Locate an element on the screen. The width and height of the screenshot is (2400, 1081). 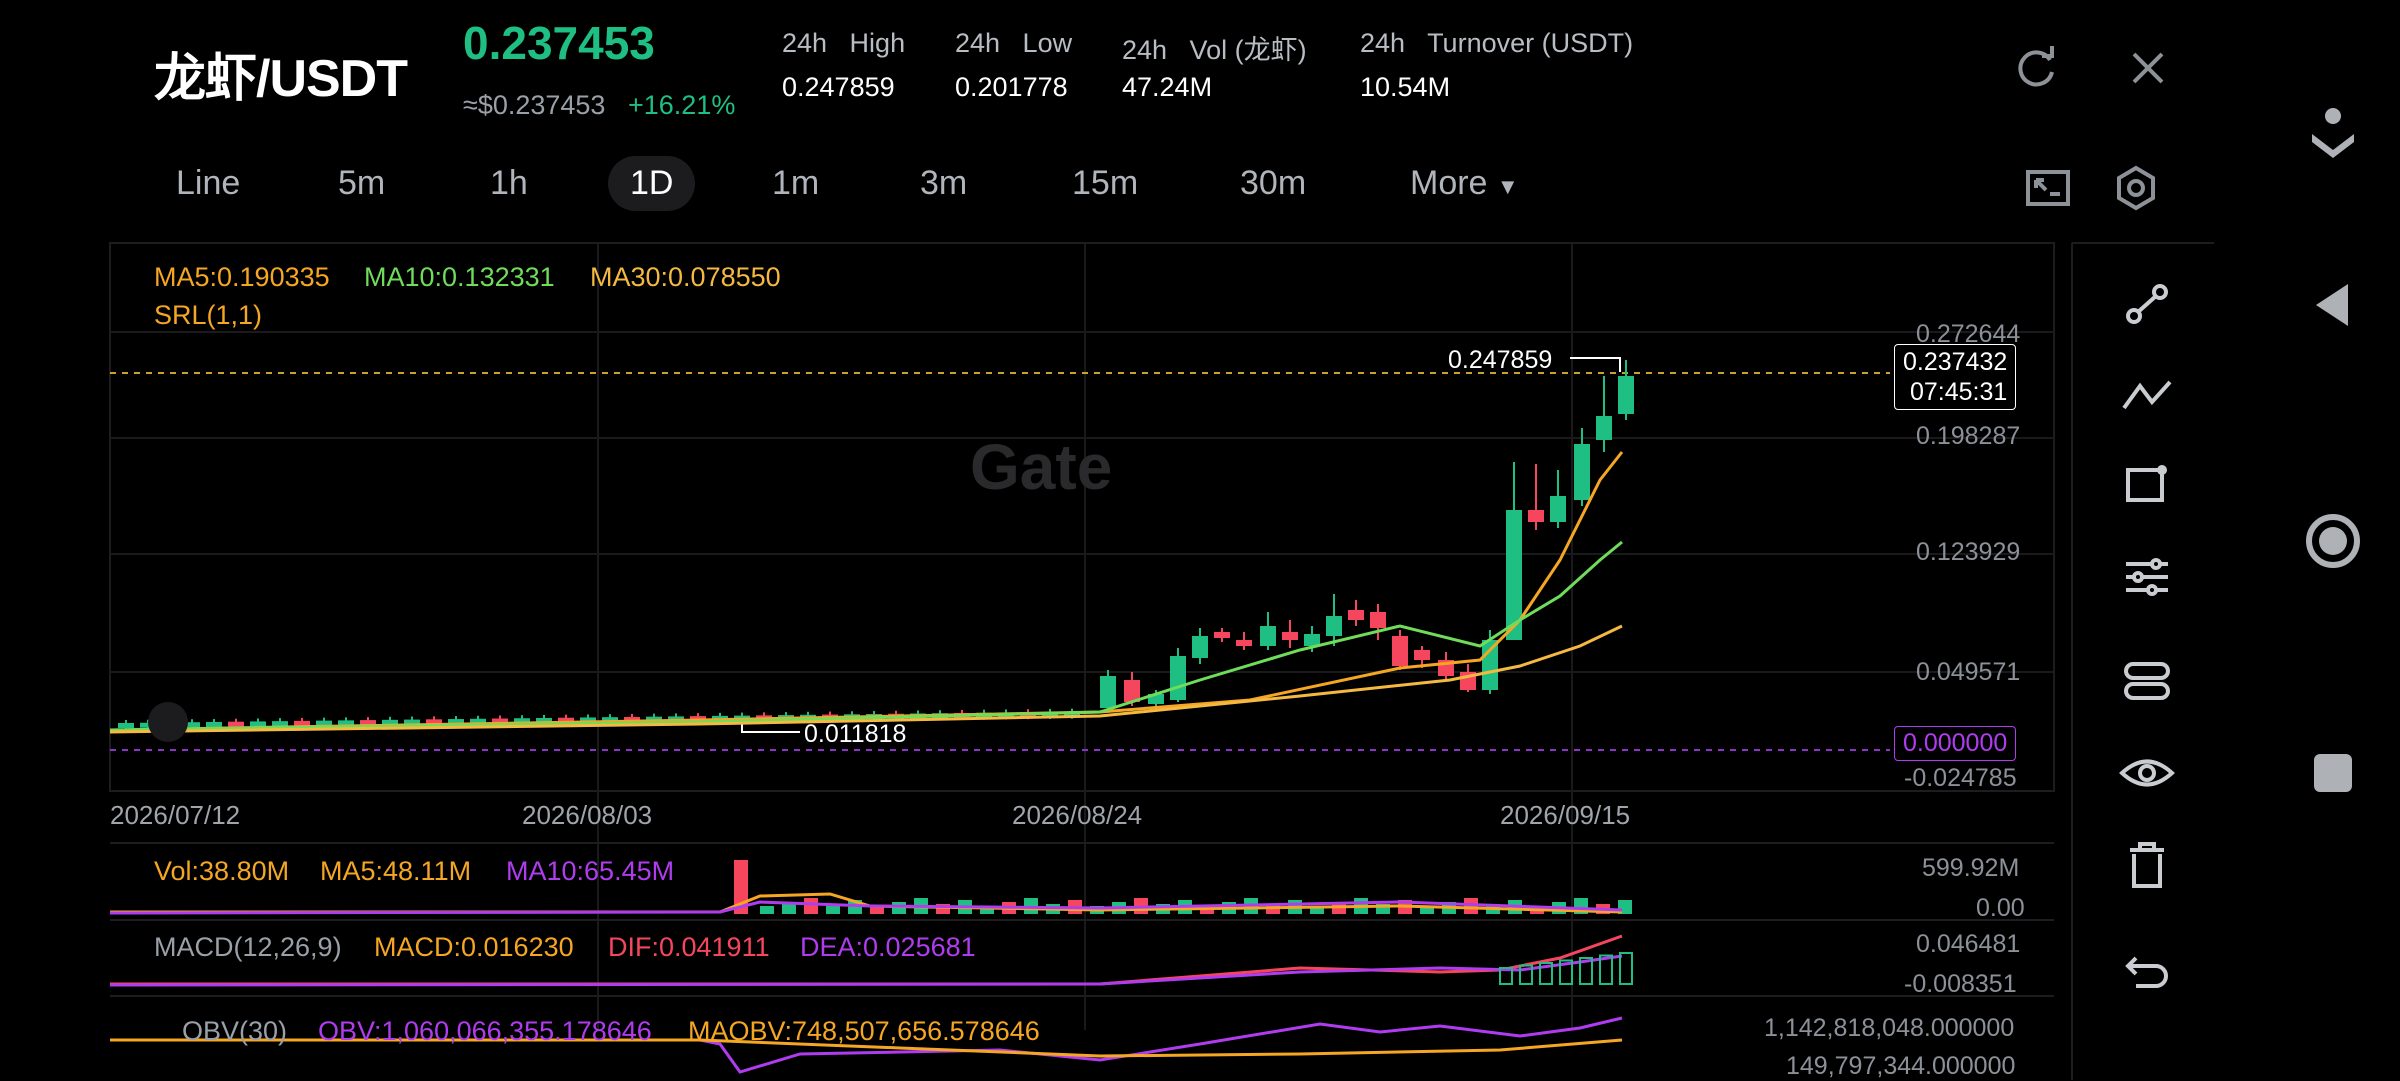
draw-toggle-icon is located at coordinates (168, 722).